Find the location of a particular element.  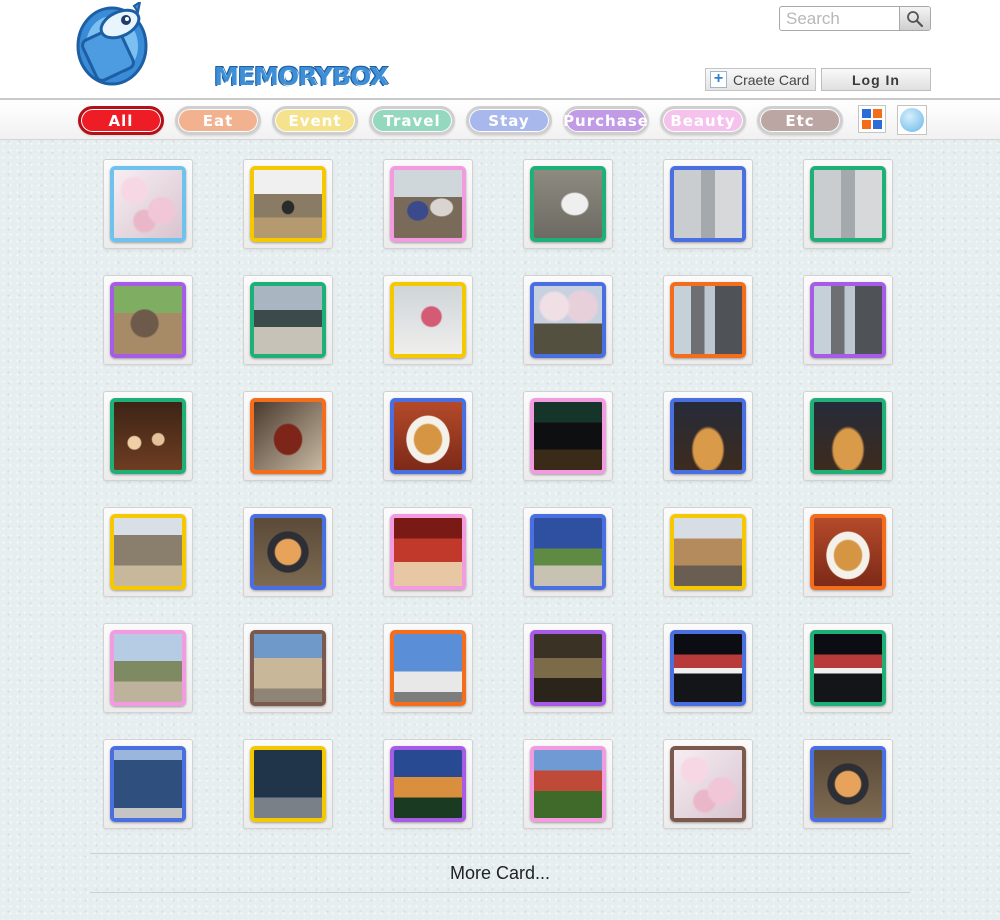

plus-icon: + is located at coordinates (718, 79).